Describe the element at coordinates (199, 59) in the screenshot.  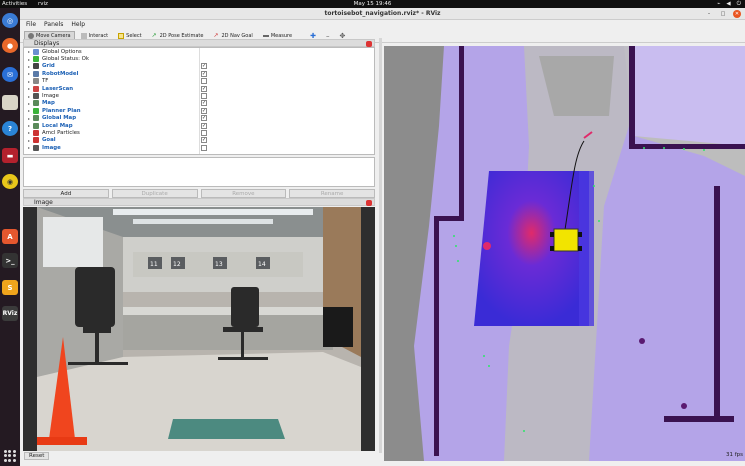
I see `display-row: ▸ Global Status: Ok` at that location.